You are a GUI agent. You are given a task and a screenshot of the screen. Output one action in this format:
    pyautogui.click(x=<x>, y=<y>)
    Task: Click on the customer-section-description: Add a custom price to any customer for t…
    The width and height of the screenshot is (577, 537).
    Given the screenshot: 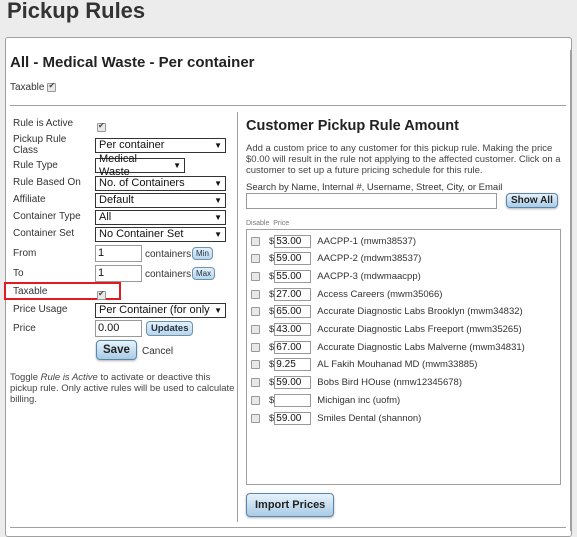 What is the action you would take?
    pyautogui.click(x=403, y=159)
    